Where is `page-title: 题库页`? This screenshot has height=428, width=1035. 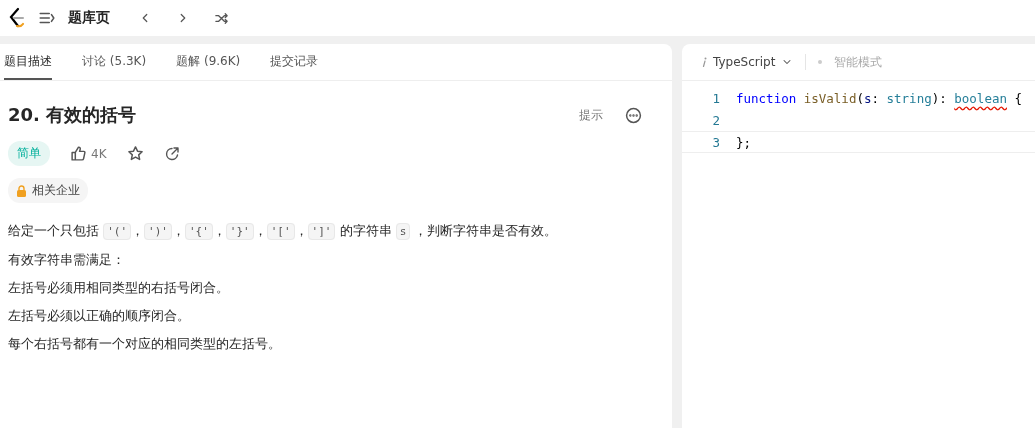 page-title: 题库页 is located at coordinates (89, 18).